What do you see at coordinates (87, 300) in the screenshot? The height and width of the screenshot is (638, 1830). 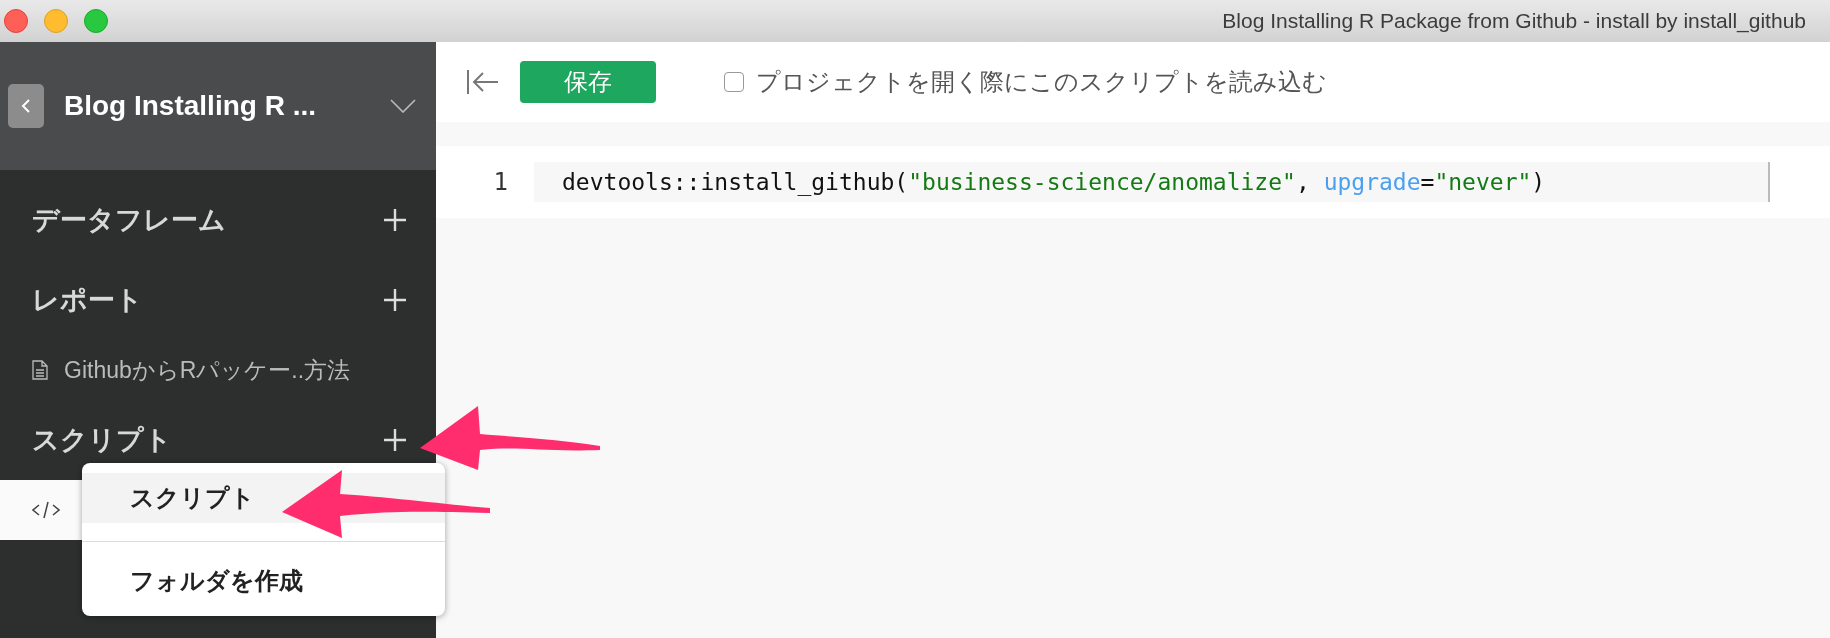 I see `section-title: レポート` at bounding box center [87, 300].